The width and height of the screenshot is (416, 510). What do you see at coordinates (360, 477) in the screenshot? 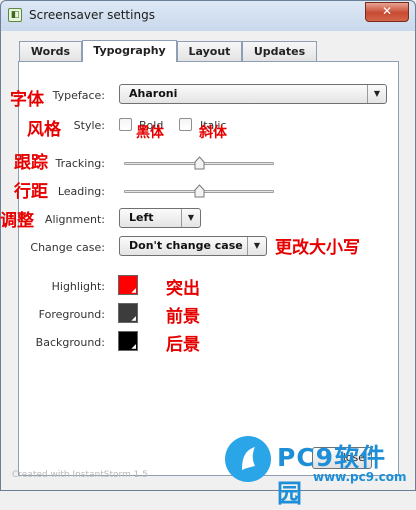
I see `watermark-url: www.pc9.com` at bounding box center [360, 477].